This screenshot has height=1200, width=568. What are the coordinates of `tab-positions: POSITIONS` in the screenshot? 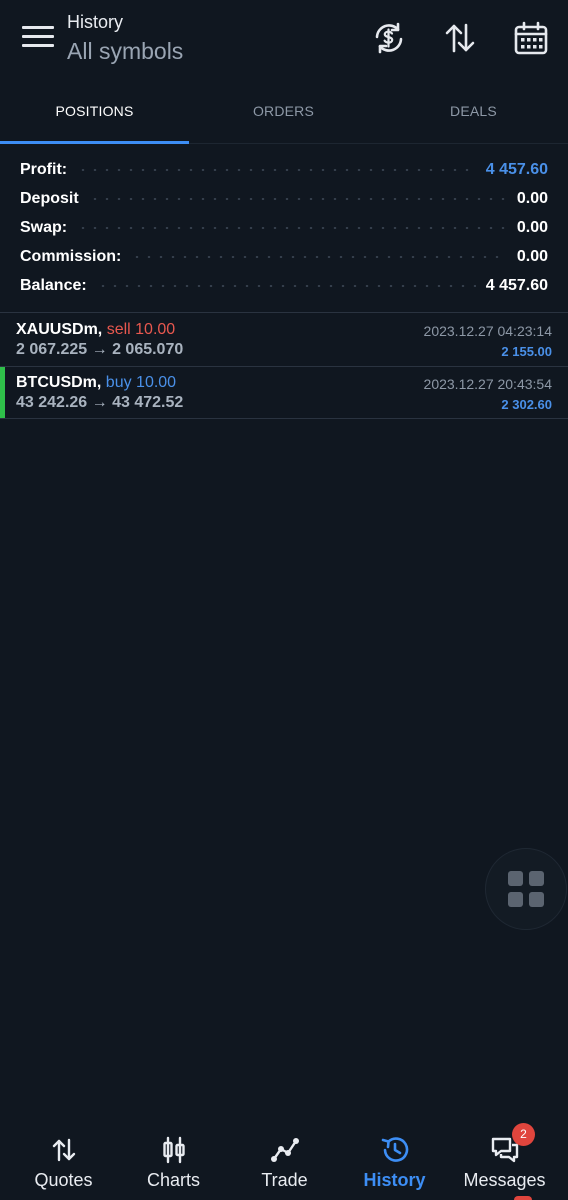 It's located at (94, 117).